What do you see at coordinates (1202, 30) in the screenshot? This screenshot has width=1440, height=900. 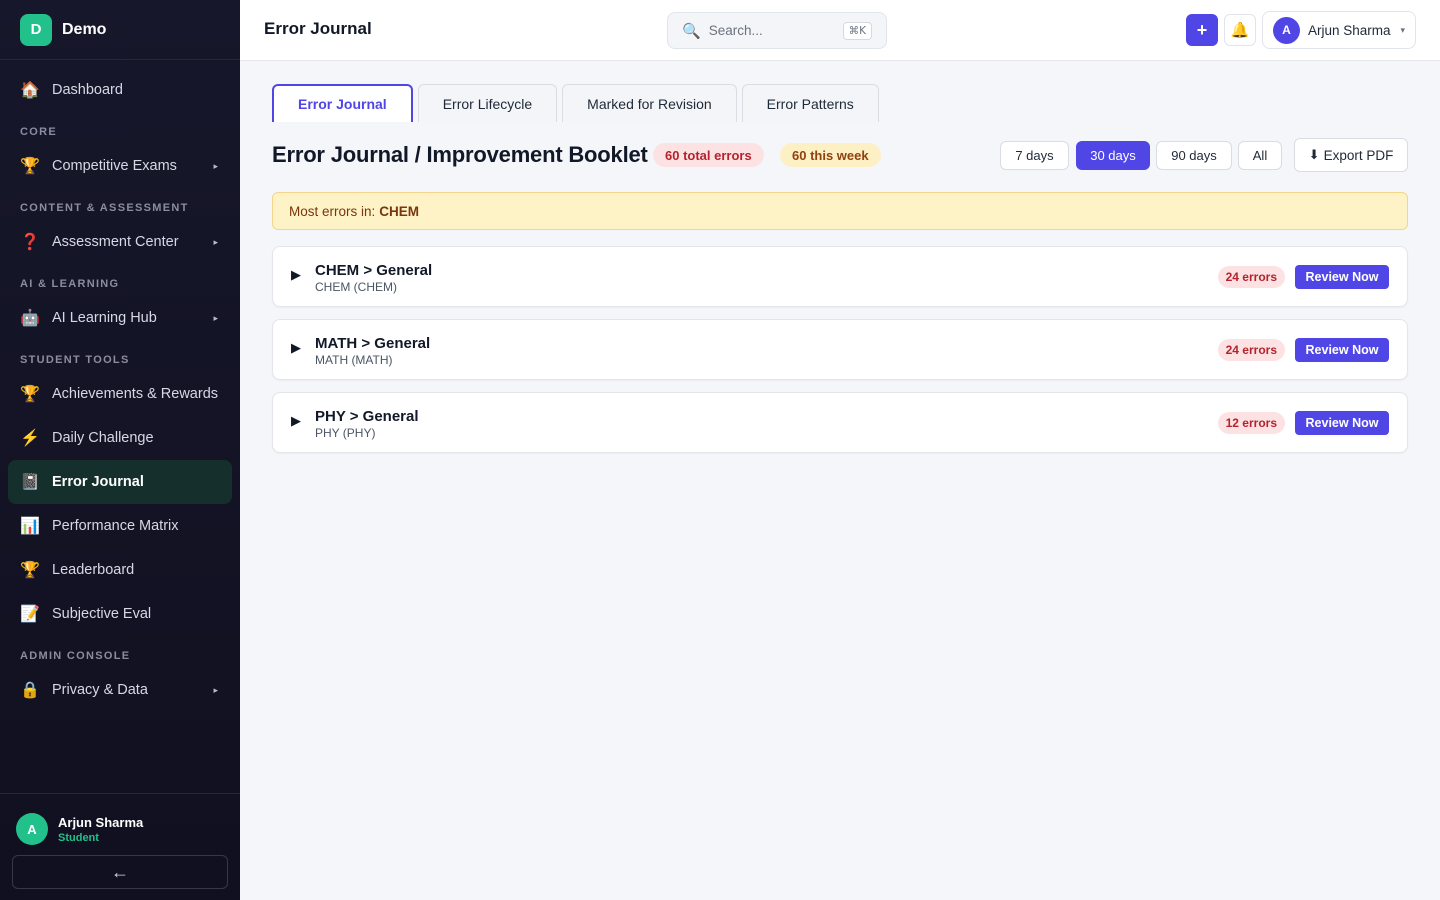 I see `add-button: +` at bounding box center [1202, 30].